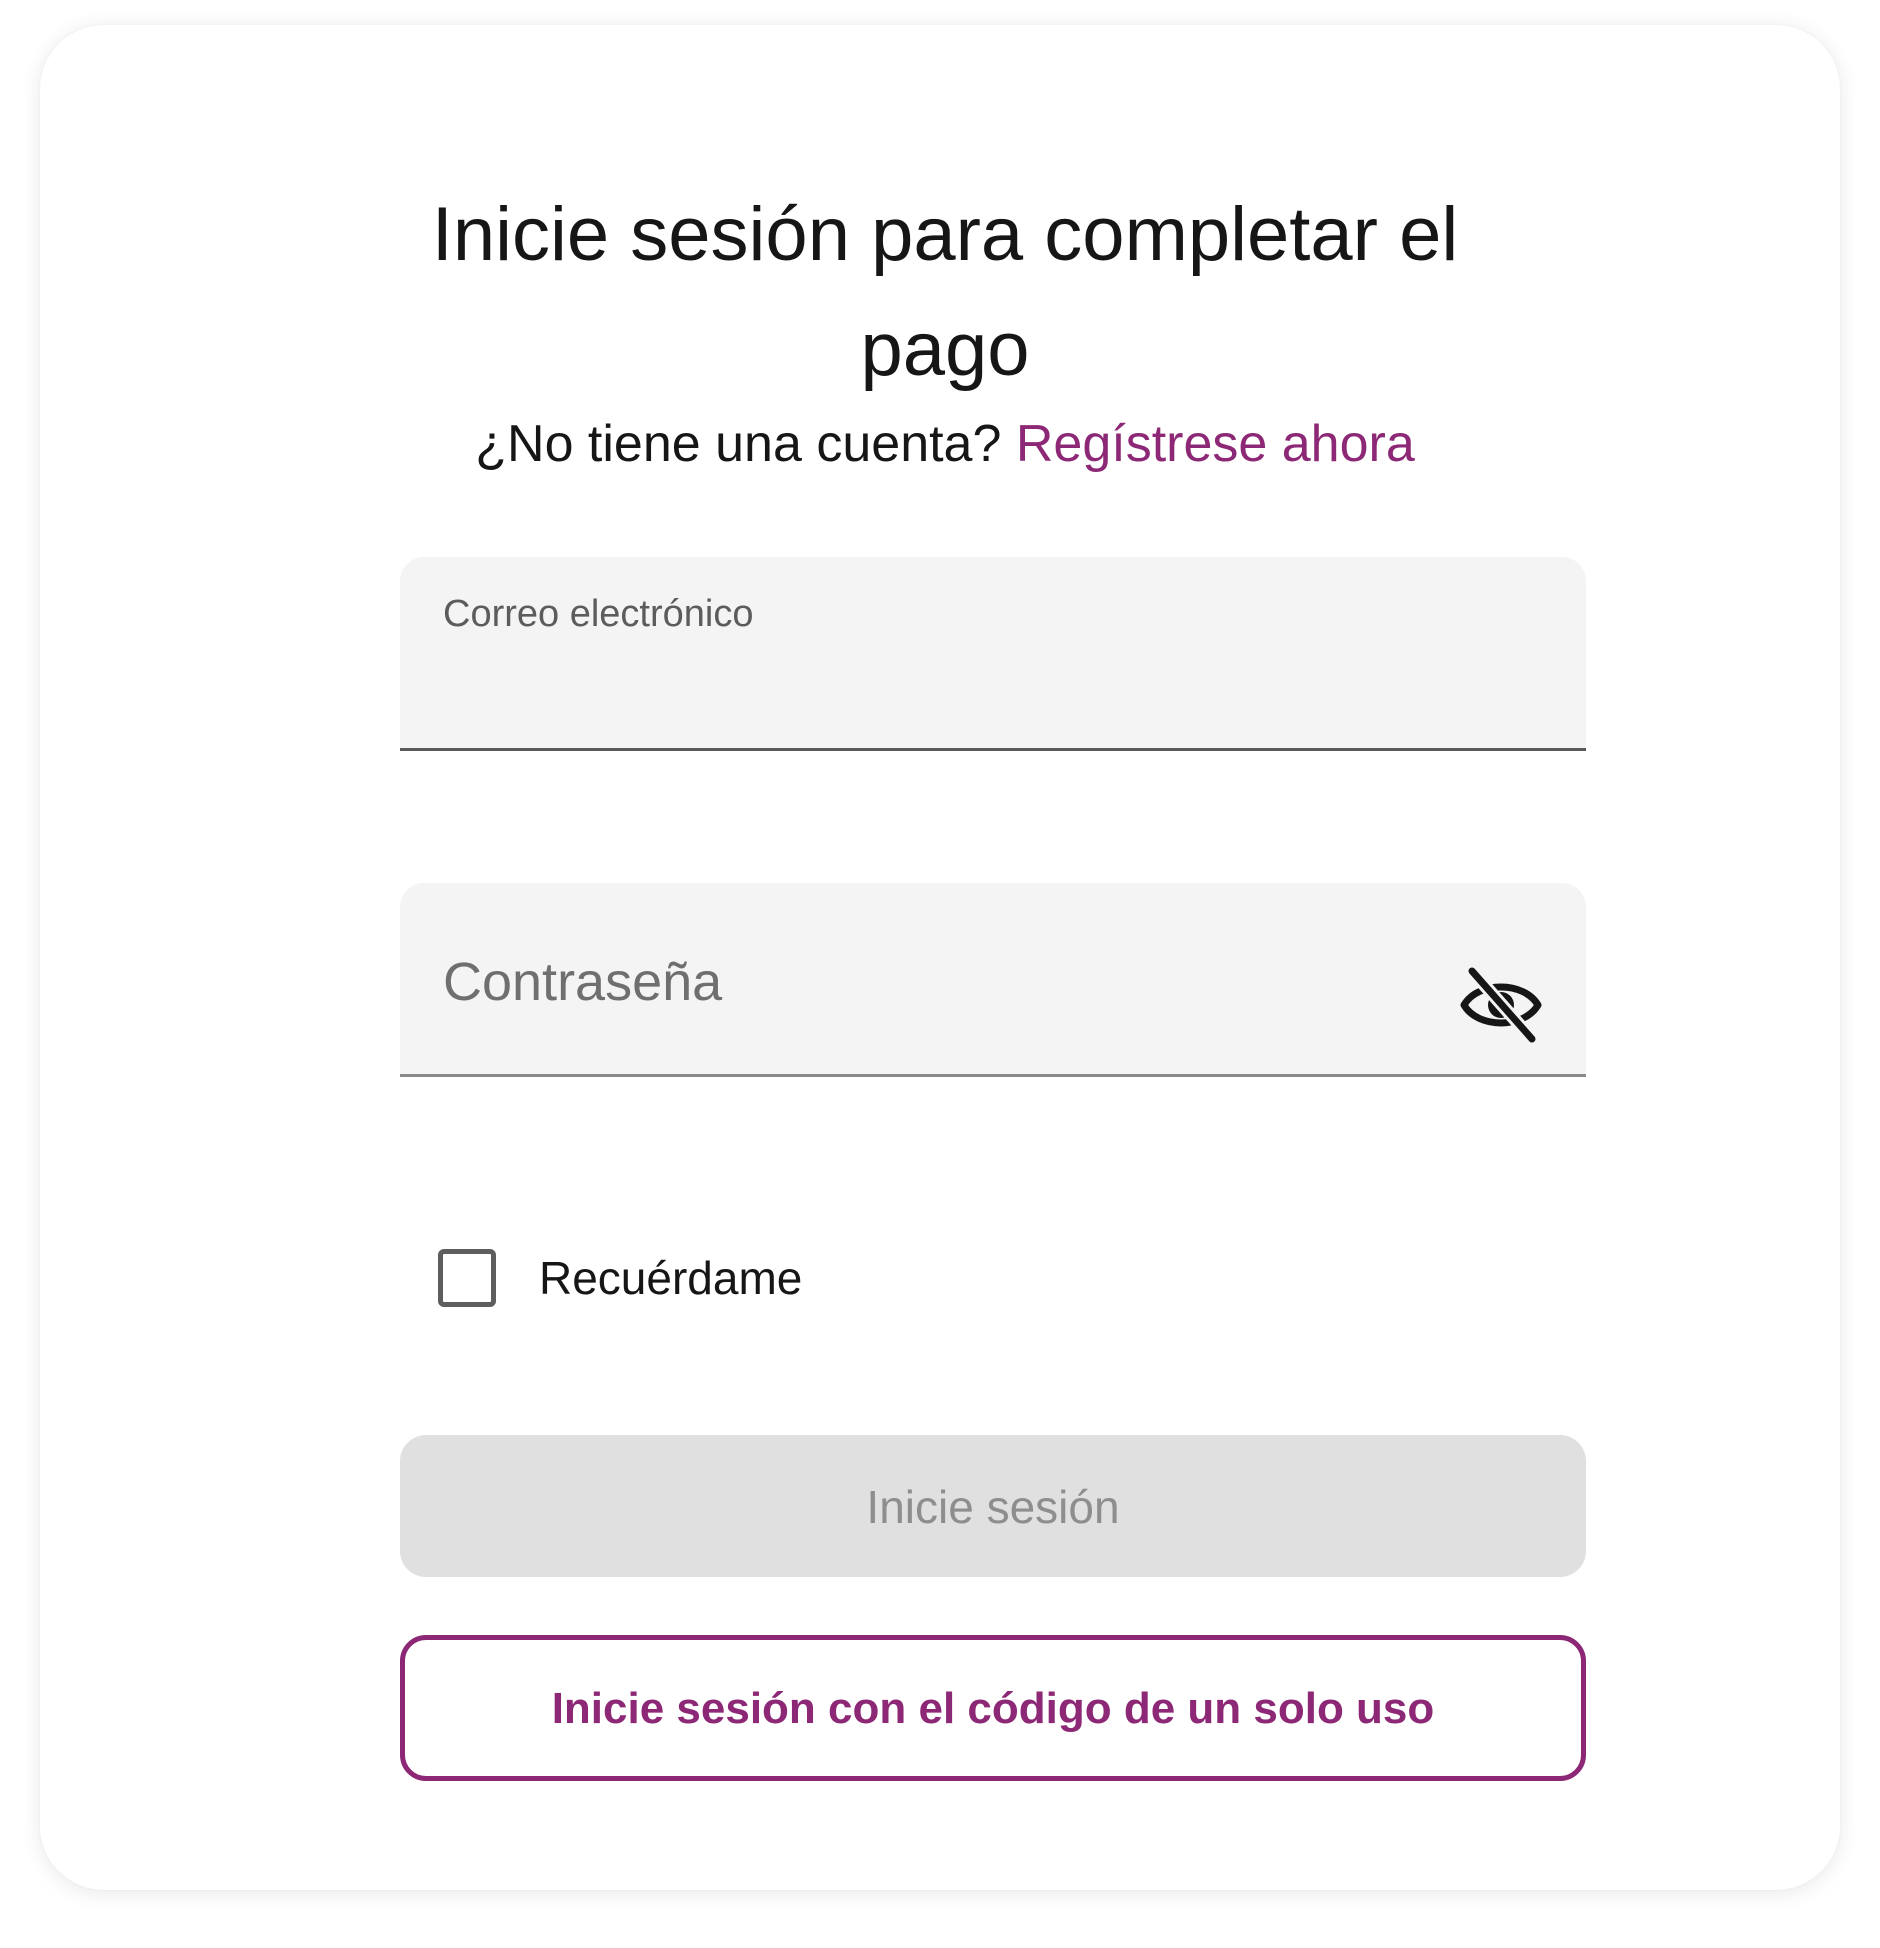 Image resolution: width=1880 pixels, height=1948 pixels. I want to click on remember-me-label: Recuérdame, so click(671, 1278).